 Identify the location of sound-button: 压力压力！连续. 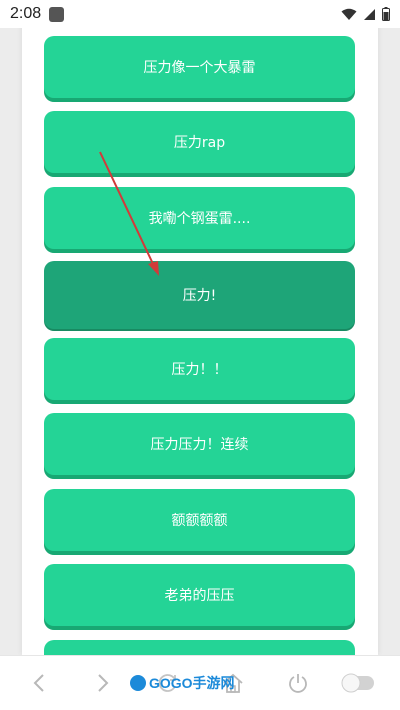
(199, 444).